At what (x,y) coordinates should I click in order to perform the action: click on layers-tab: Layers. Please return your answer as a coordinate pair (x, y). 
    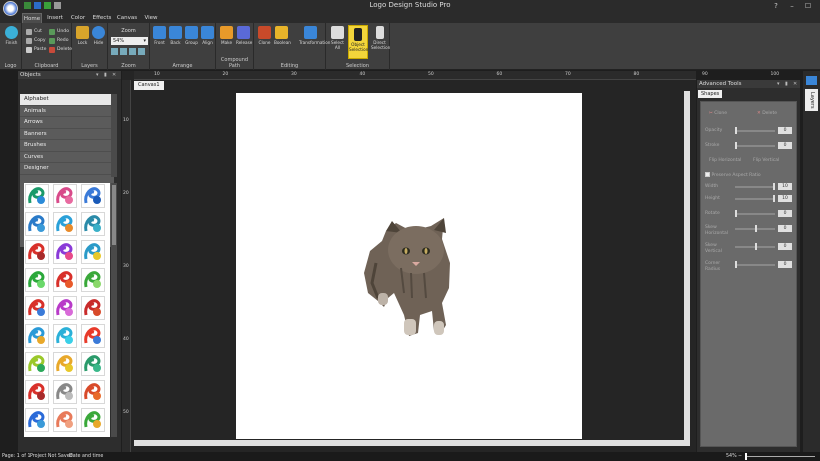
    Looking at the image, I should click on (811, 100).